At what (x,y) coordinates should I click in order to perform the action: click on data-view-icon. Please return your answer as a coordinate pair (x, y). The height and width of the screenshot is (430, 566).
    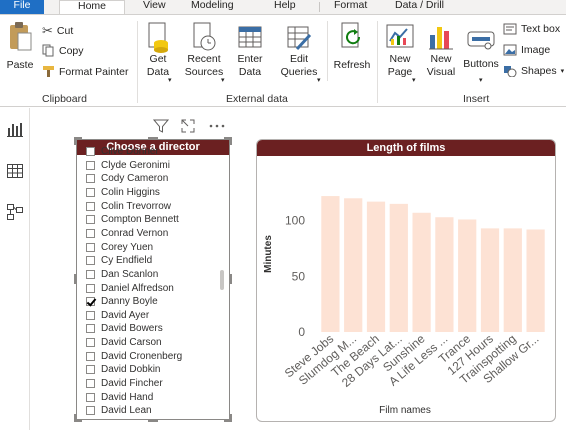
    Looking at the image, I should click on (15, 171).